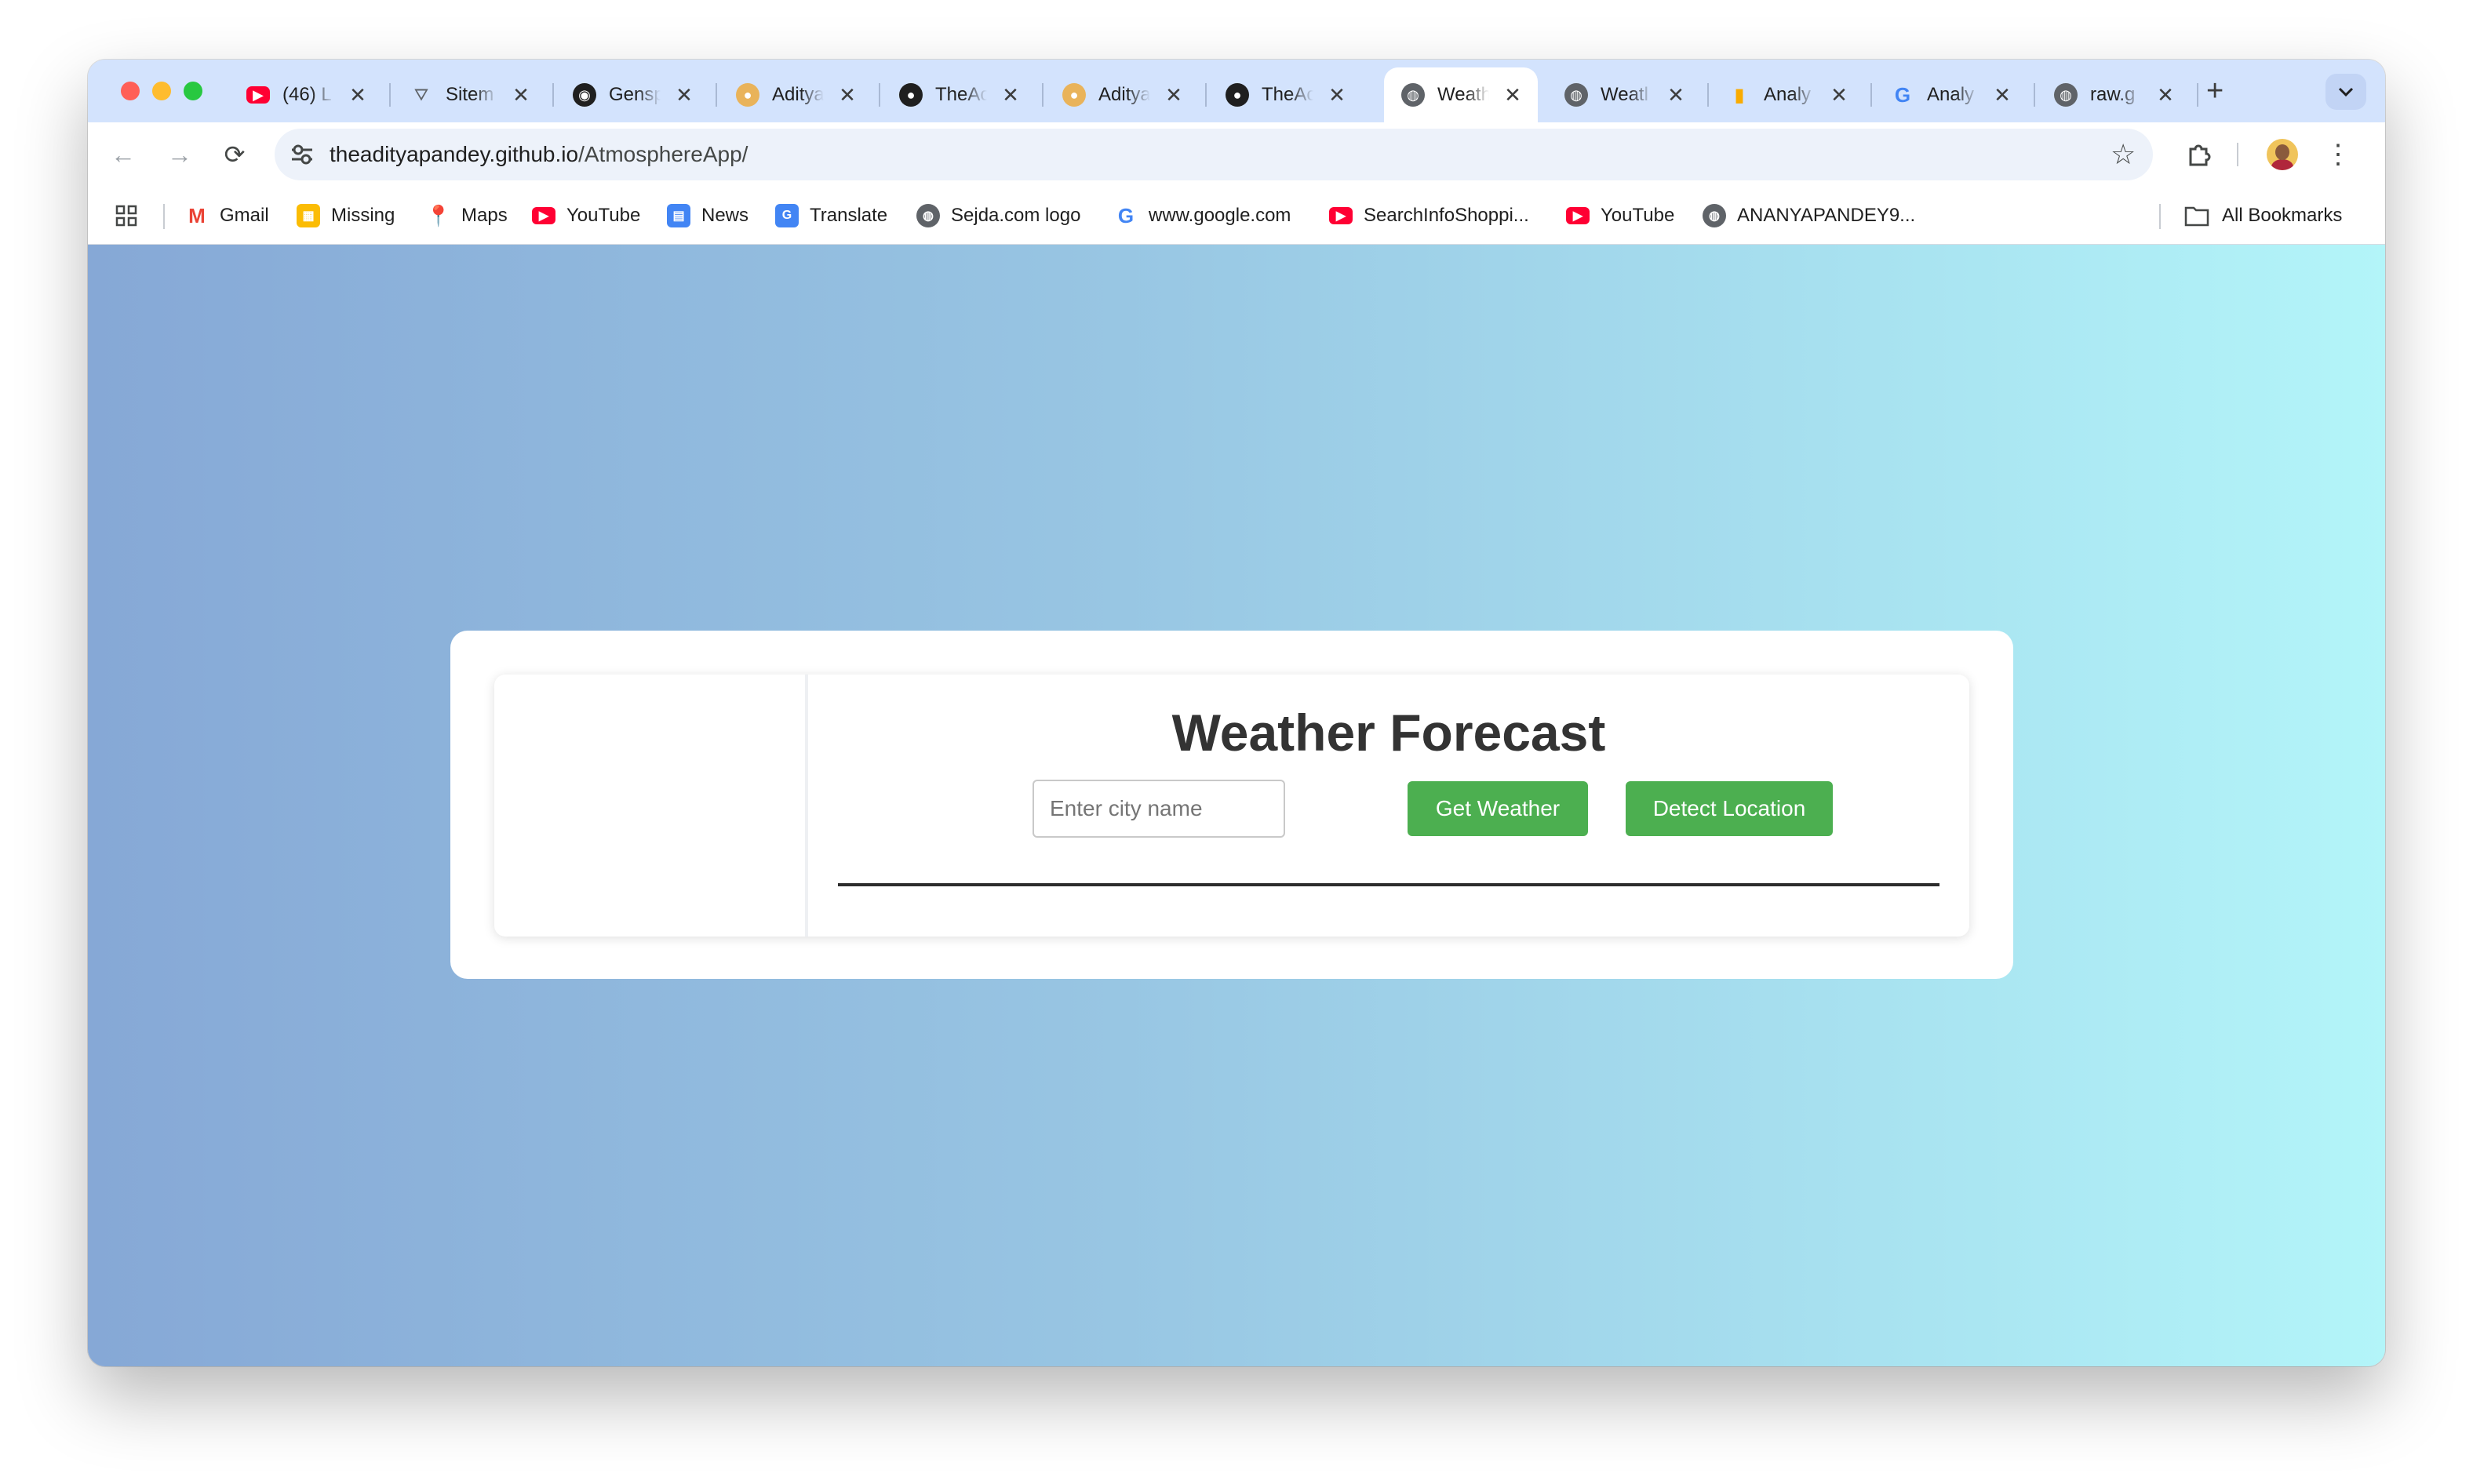 The height and width of the screenshot is (1484, 2473). I want to click on tab-weather-active: ◍ Weath ✕, so click(1461, 94).